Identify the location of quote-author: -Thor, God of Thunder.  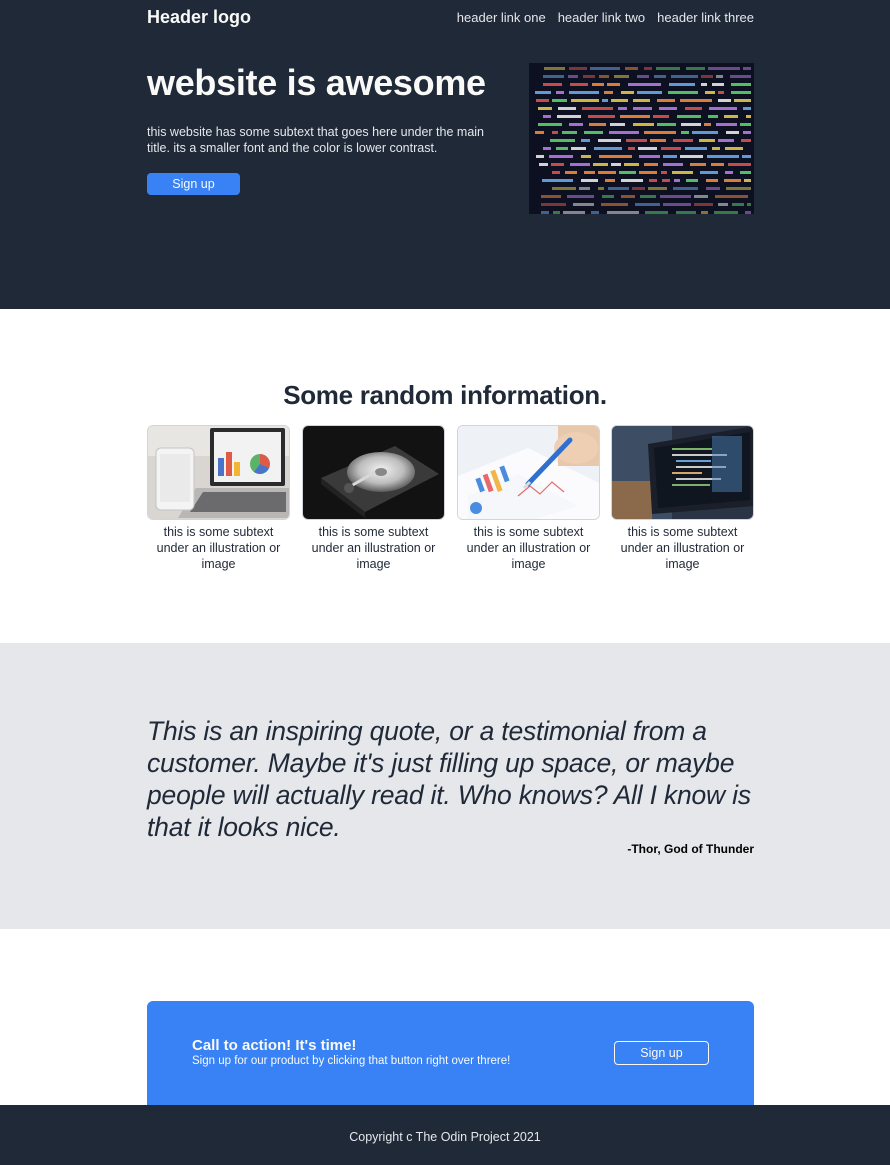
(690, 849).